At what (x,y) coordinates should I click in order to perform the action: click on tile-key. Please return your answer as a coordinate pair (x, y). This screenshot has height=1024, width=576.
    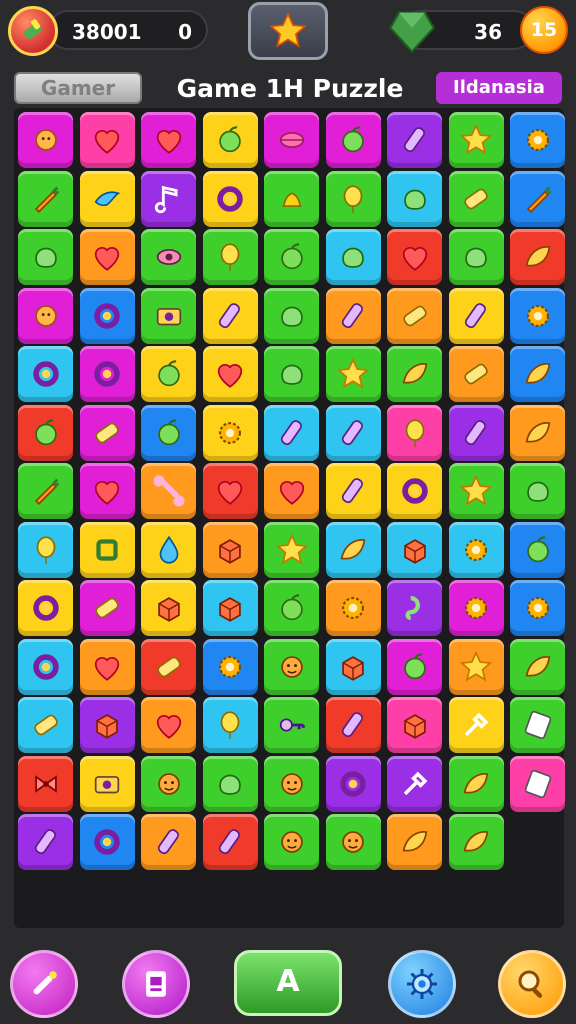
    Looking at the image, I should click on (291, 725).